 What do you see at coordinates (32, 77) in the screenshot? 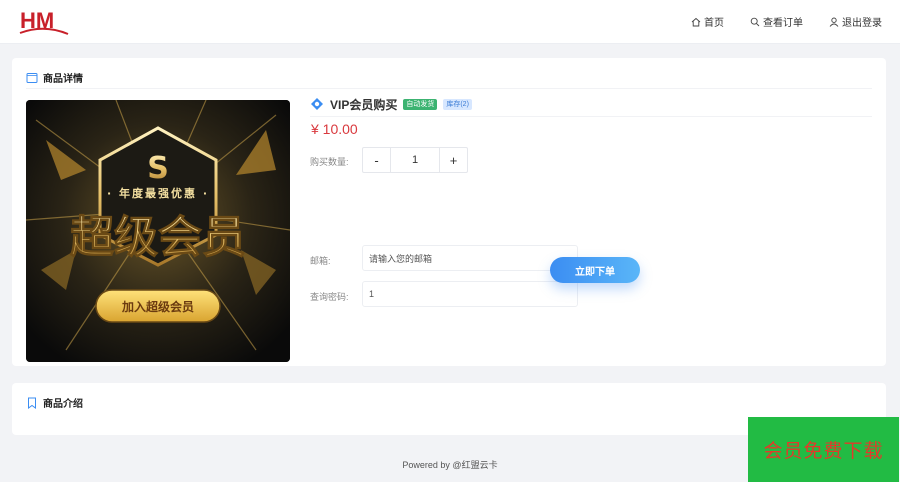
I see `bag-icon` at bounding box center [32, 77].